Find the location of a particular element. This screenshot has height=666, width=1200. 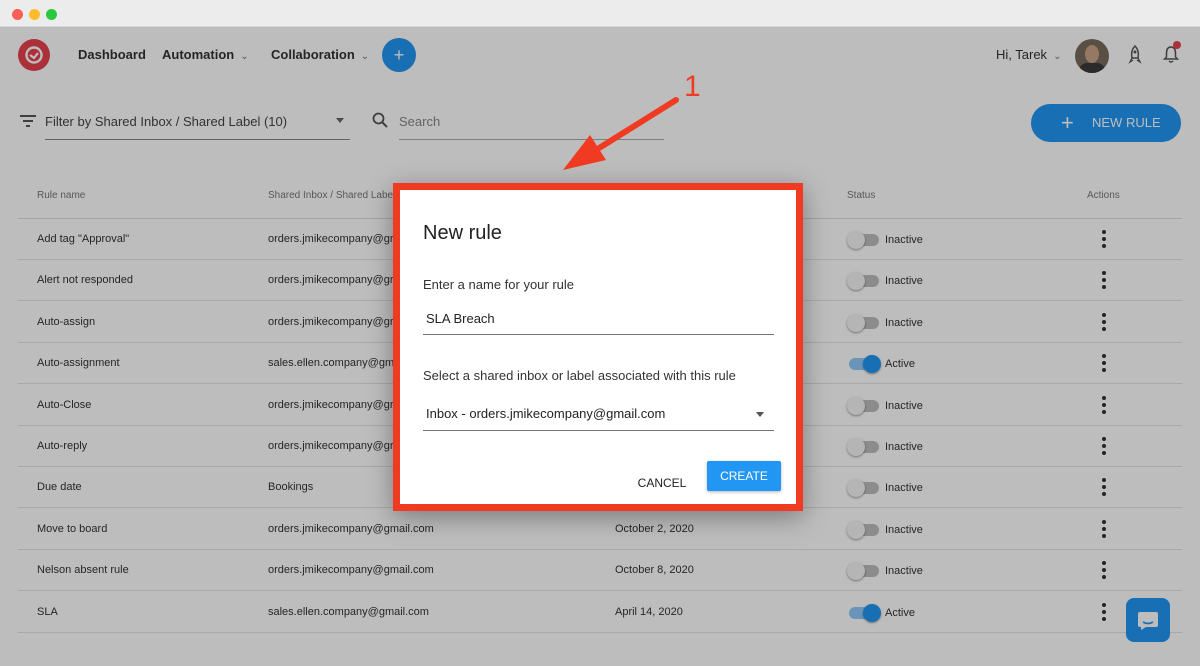

dropdown-caret-icon is located at coordinates (760, 414).